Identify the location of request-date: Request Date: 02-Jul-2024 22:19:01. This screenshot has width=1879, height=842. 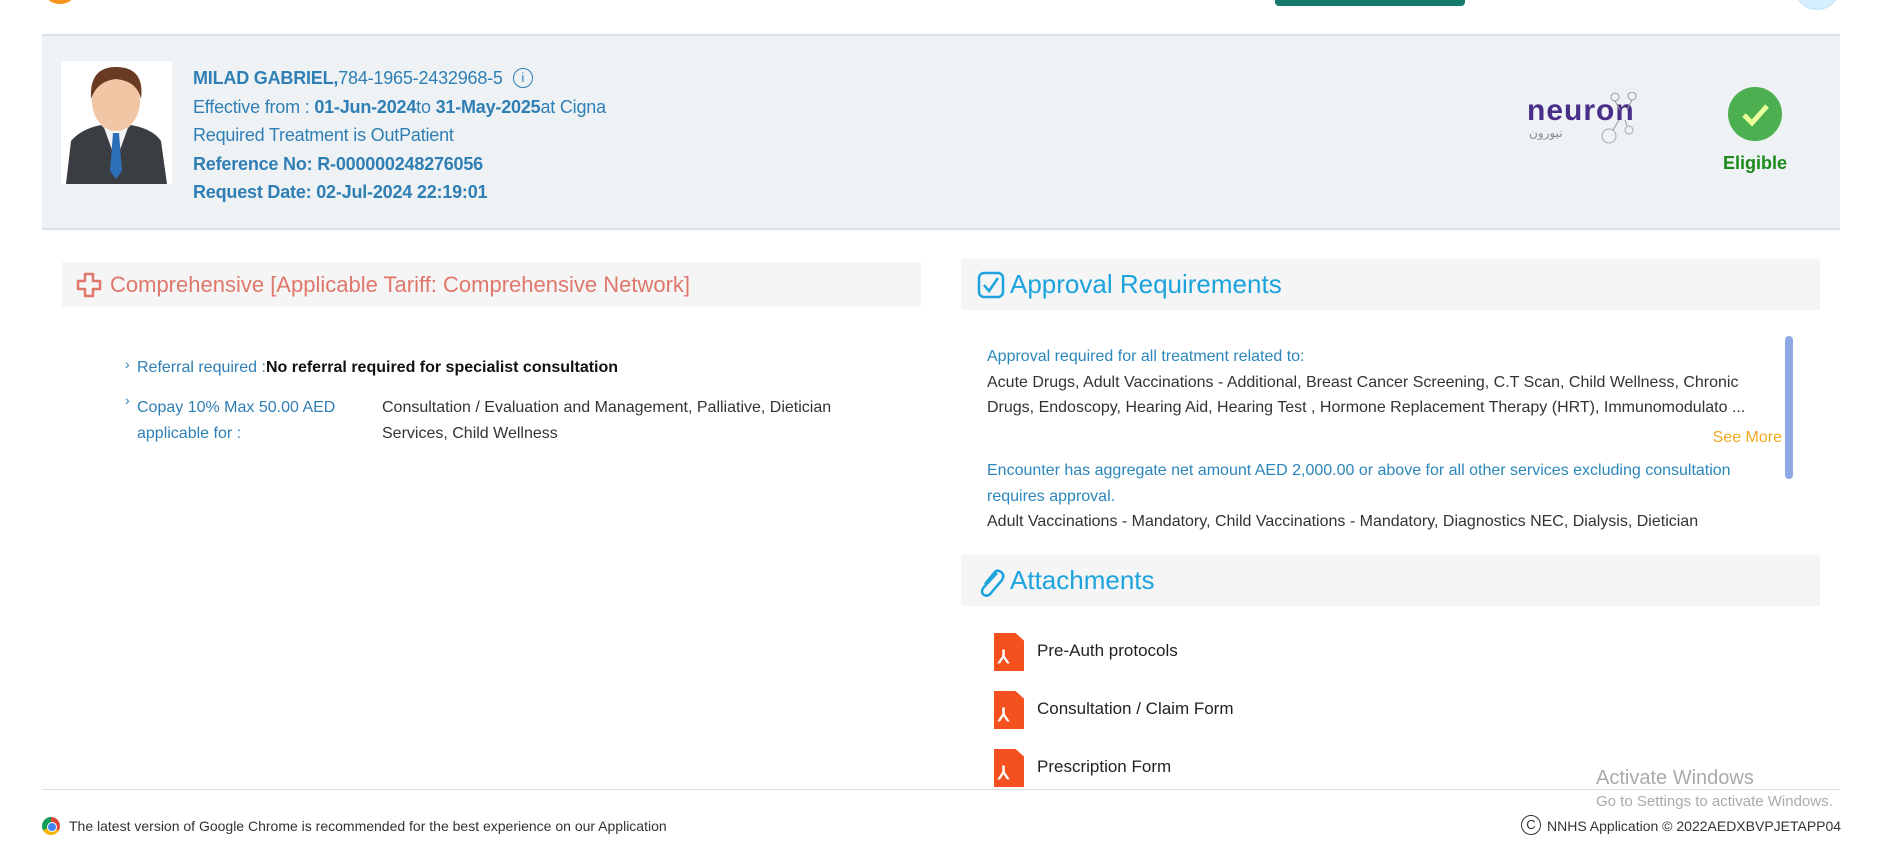
(340, 192).